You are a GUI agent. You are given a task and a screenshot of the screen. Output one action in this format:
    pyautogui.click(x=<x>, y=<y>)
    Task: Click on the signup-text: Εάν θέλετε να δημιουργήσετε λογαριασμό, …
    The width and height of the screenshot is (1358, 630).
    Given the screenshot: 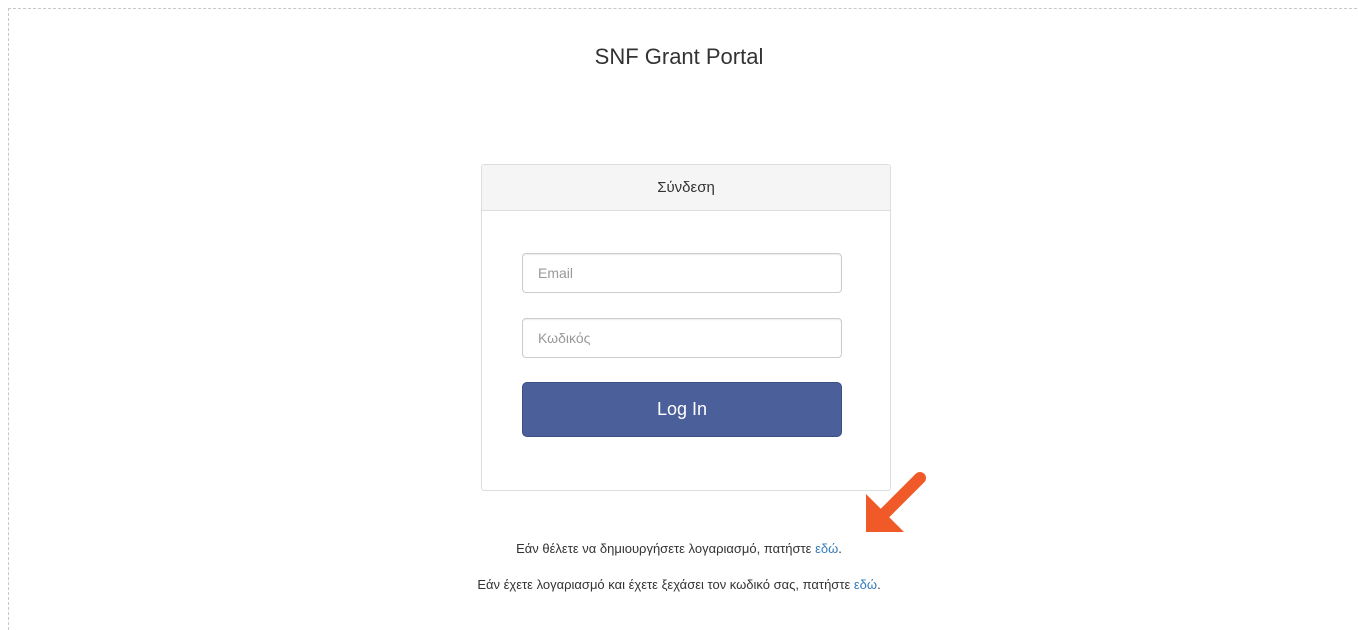 What is the action you would take?
    pyautogui.click(x=666, y=548)
    